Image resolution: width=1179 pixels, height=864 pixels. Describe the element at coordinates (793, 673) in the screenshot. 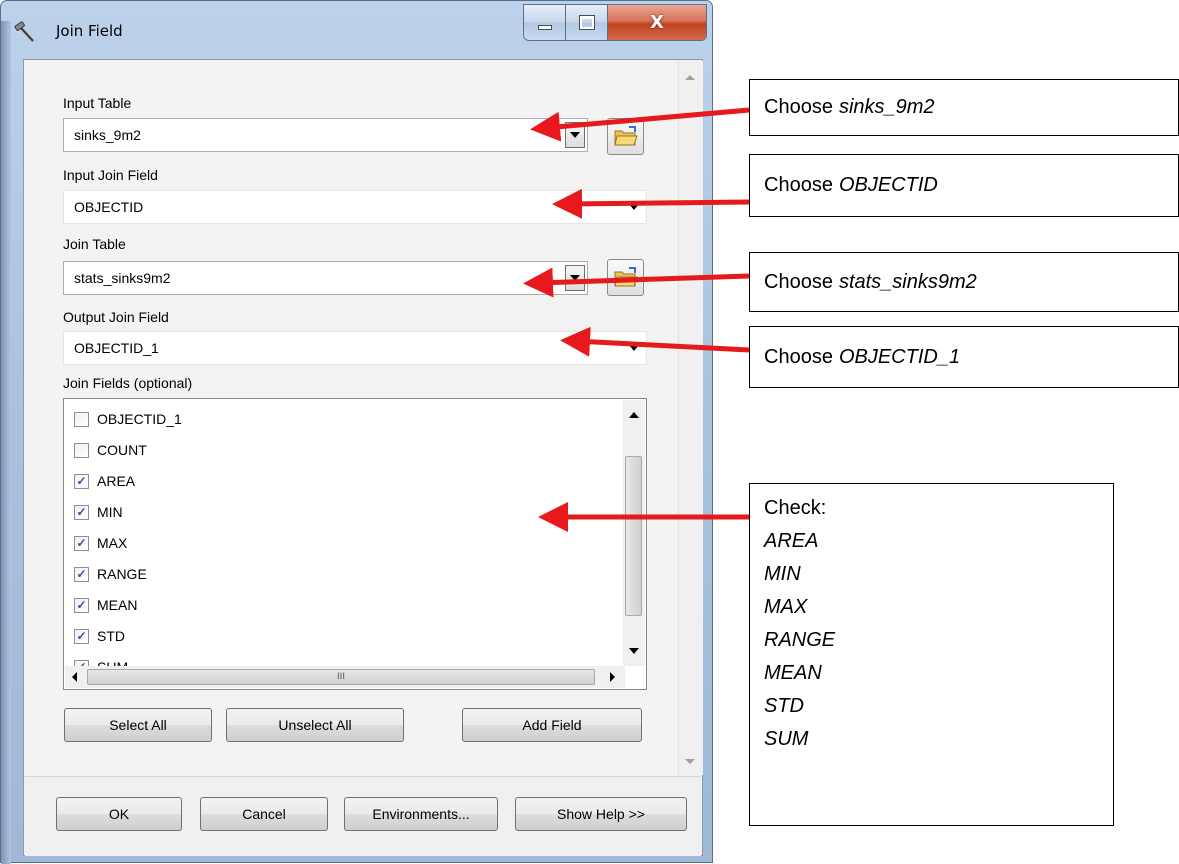

I see `callout-check-item: MEAN` at that location.